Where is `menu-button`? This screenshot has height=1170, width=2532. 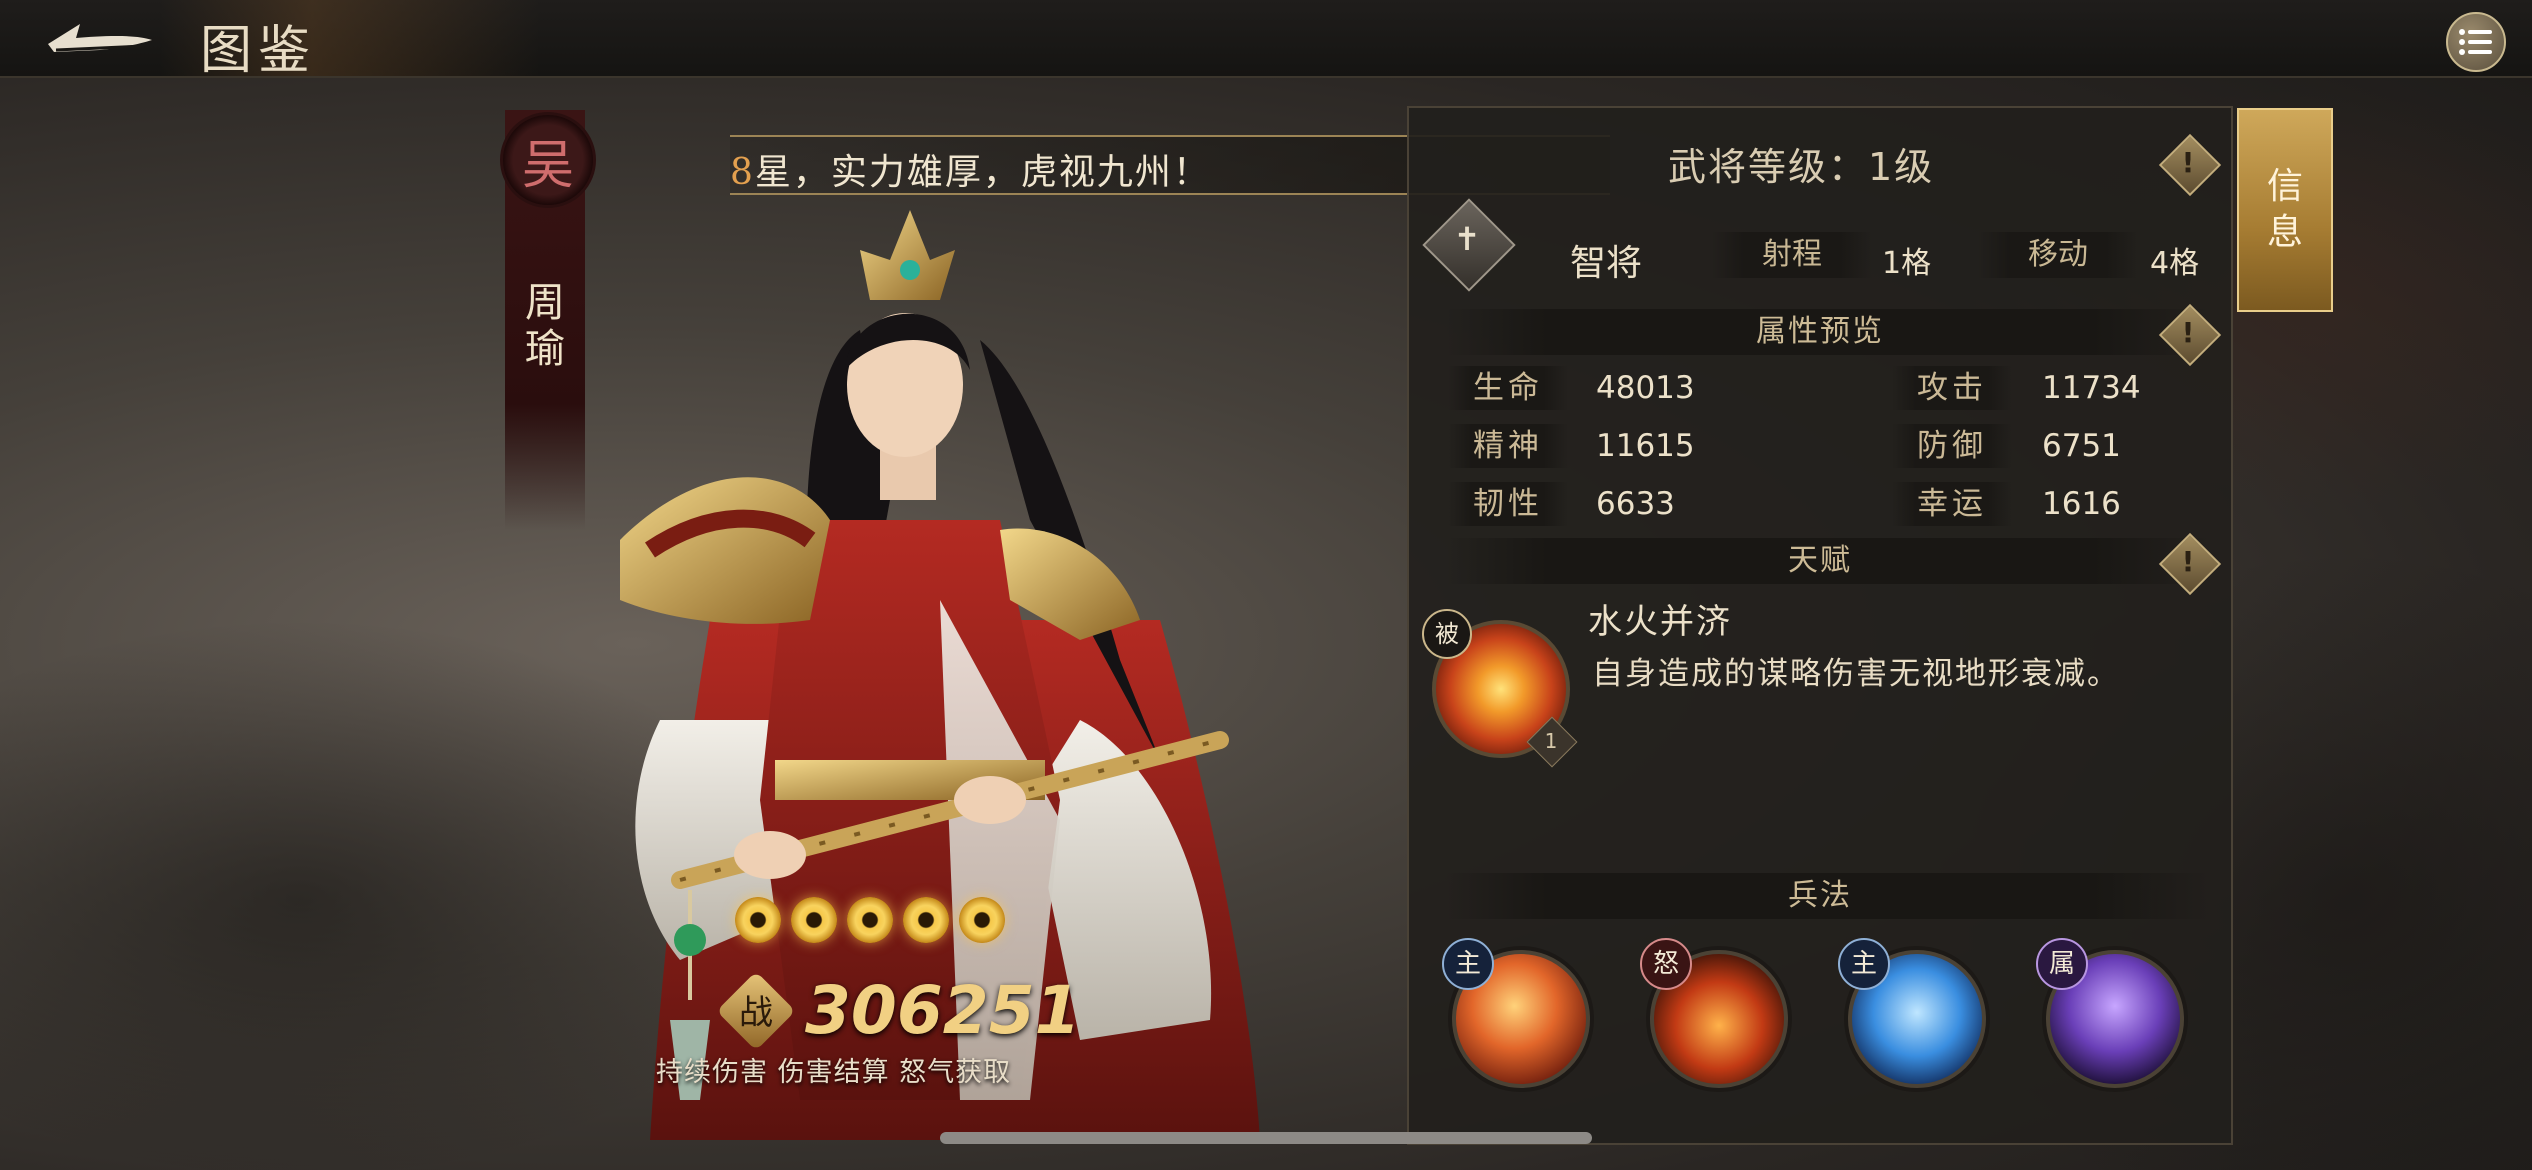
menu-button is located at coordinates (2476, 42).